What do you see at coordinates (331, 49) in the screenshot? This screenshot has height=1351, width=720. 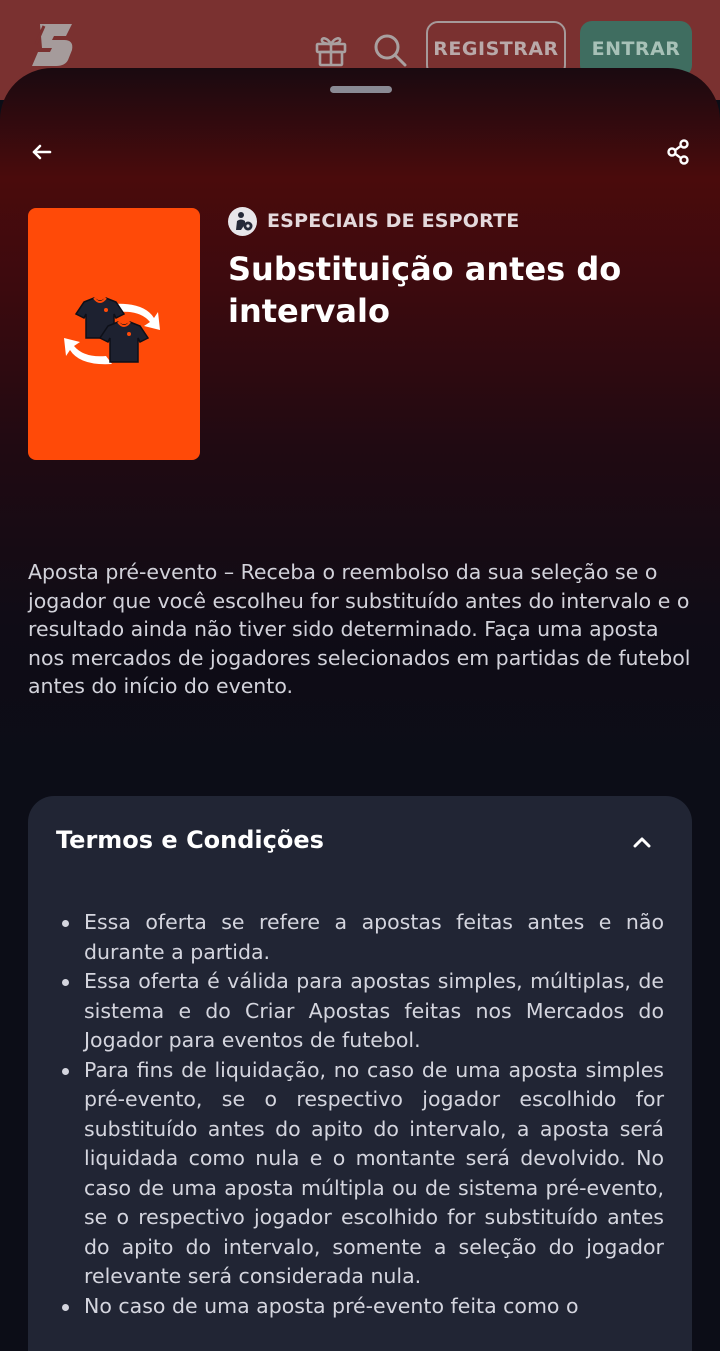 I see `gift-icon` at bounding box center [331, 49].